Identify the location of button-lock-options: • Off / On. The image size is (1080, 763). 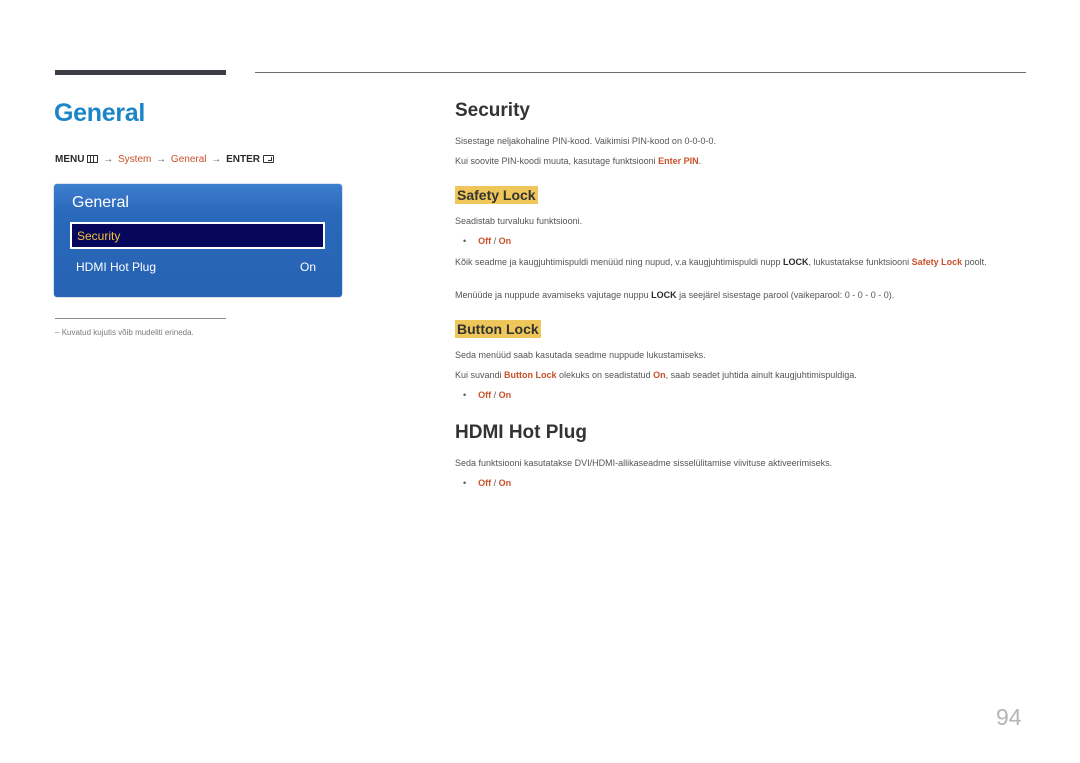
(487, 395).